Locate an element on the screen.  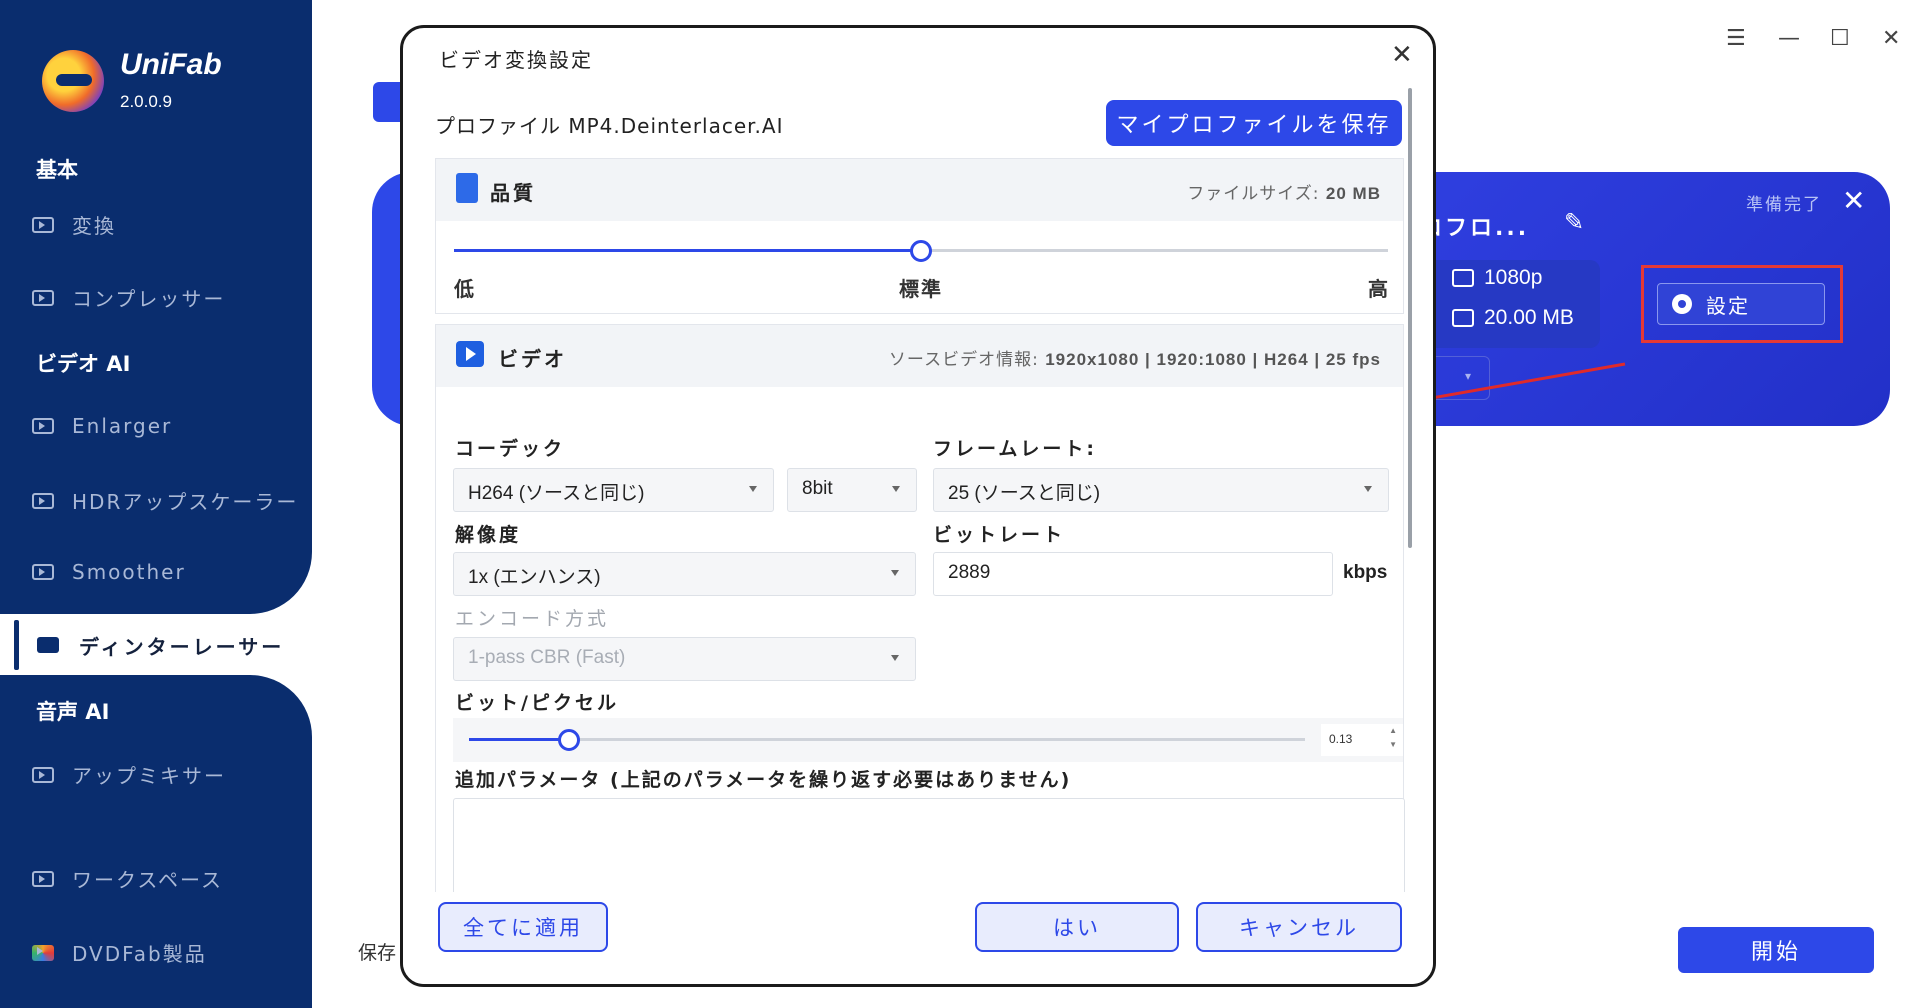
settings-label: 設定 is located at coordinates (1728, 305).